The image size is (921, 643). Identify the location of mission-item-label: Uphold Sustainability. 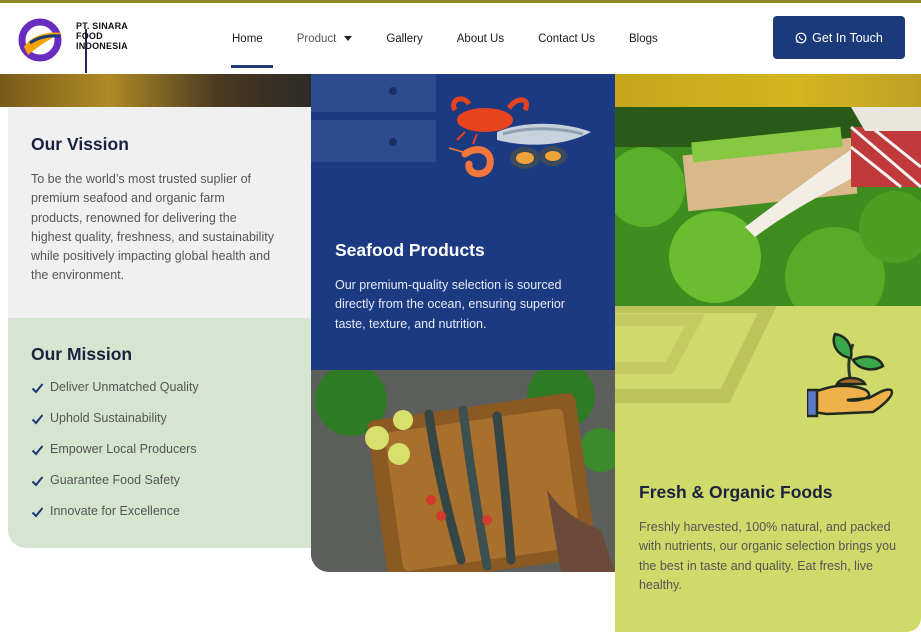
(108, 418).